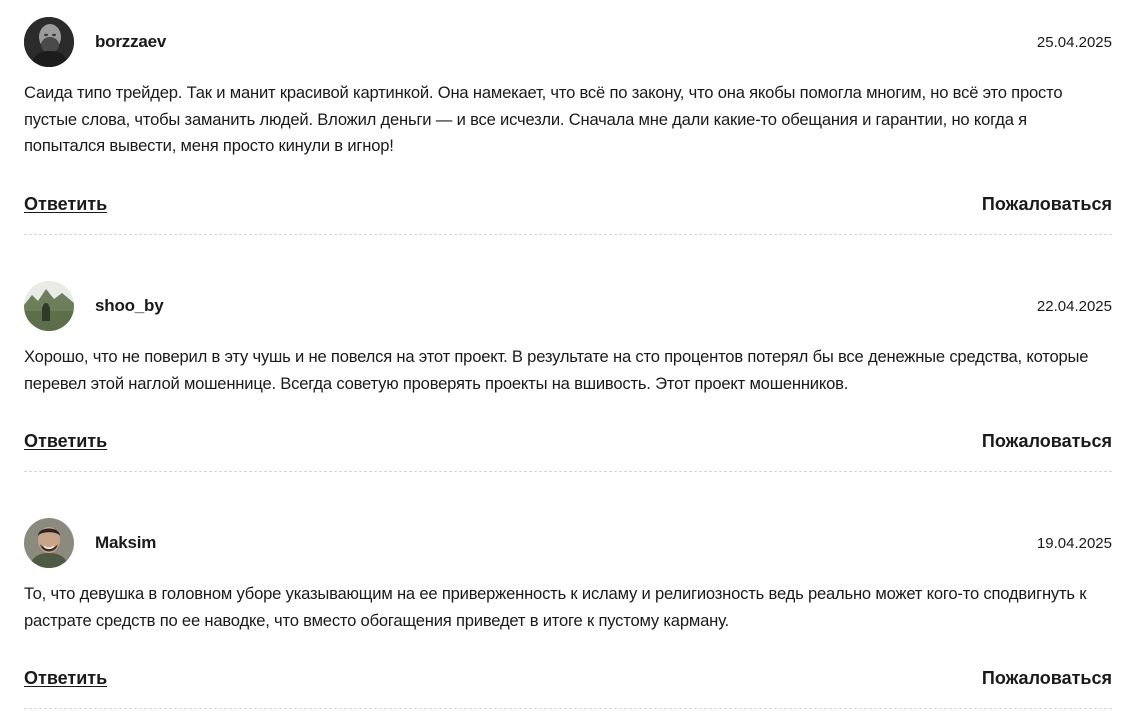 This screenshot has height=712, width=1124. I want to click on comment-header: borzzaev 25.04.2025, so click(568, 42).